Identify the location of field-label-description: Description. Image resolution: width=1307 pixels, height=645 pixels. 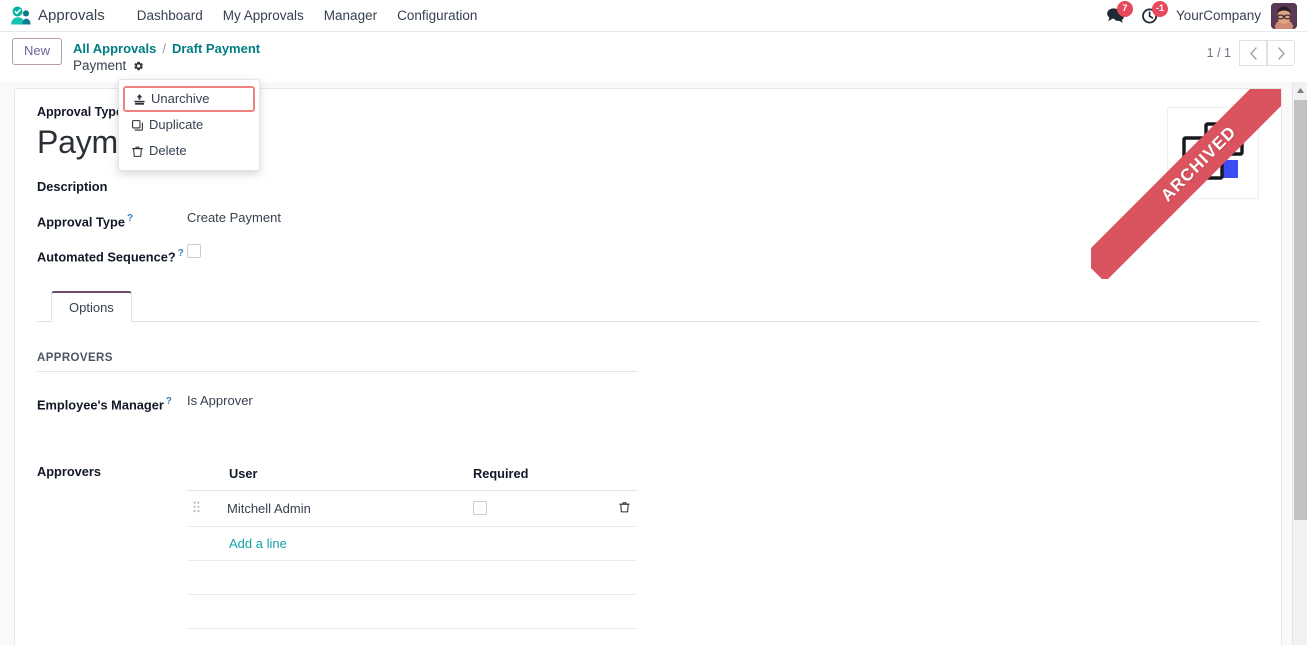
(112, 186).